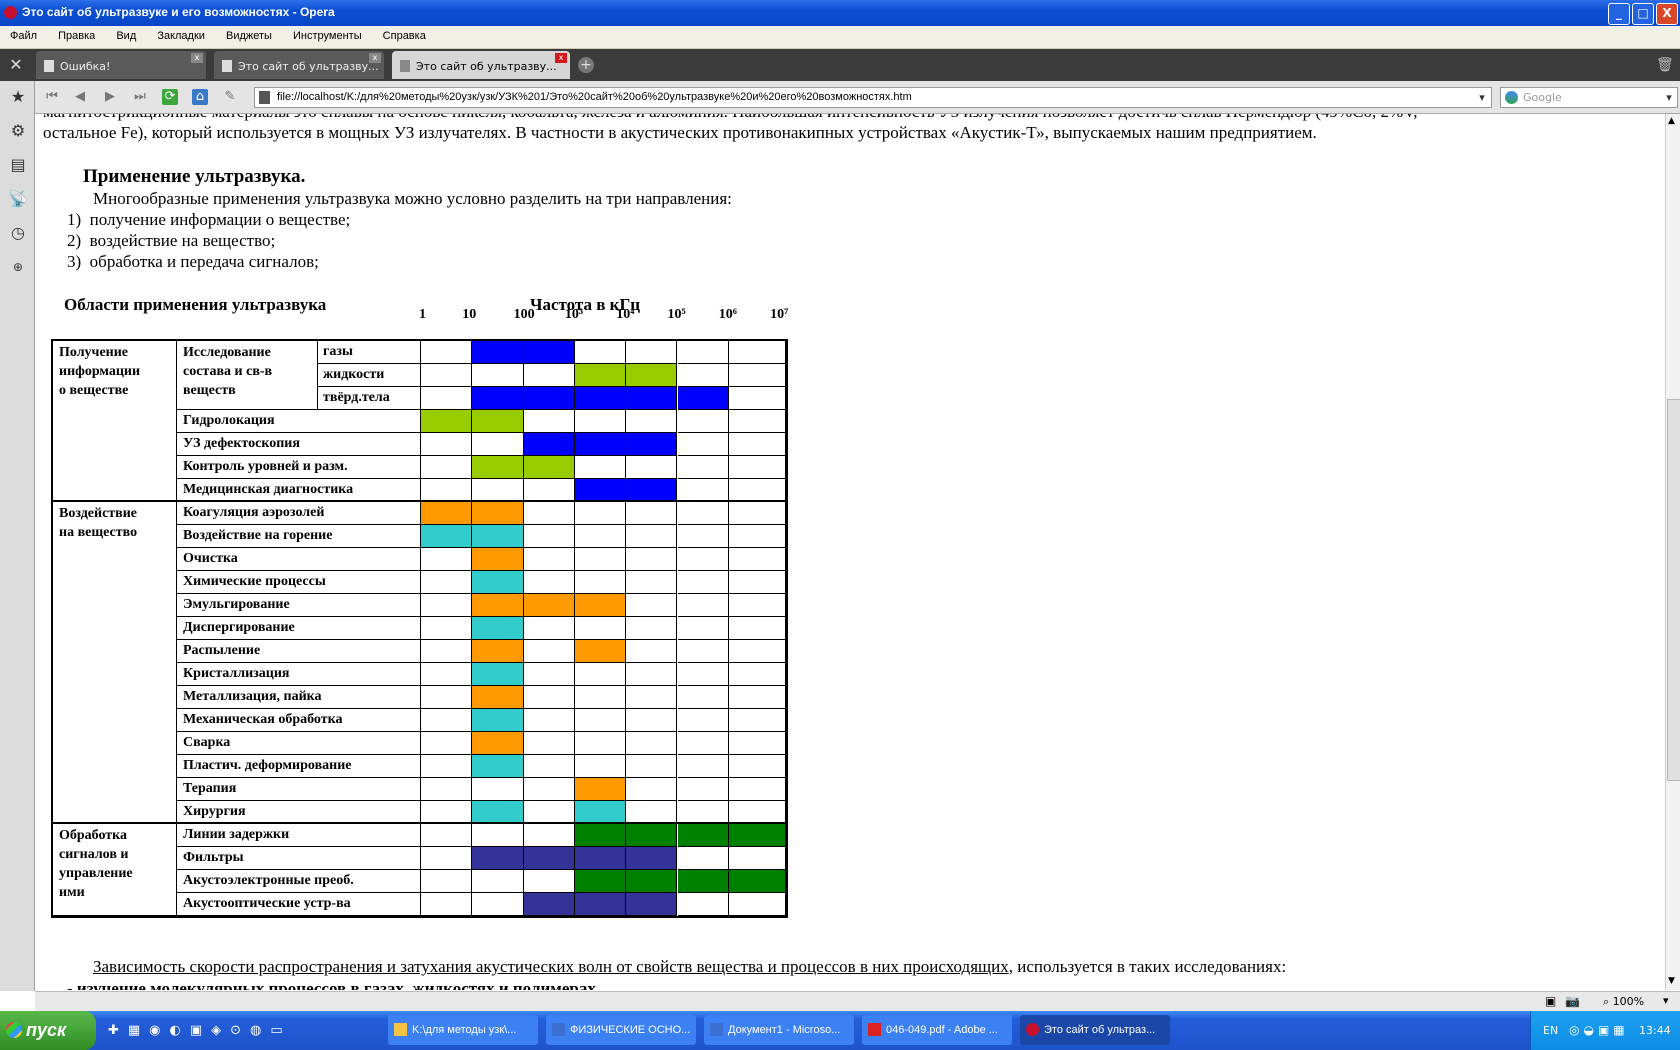  I want to click on table-row-sublabel: жидкости, so click(369, 375).